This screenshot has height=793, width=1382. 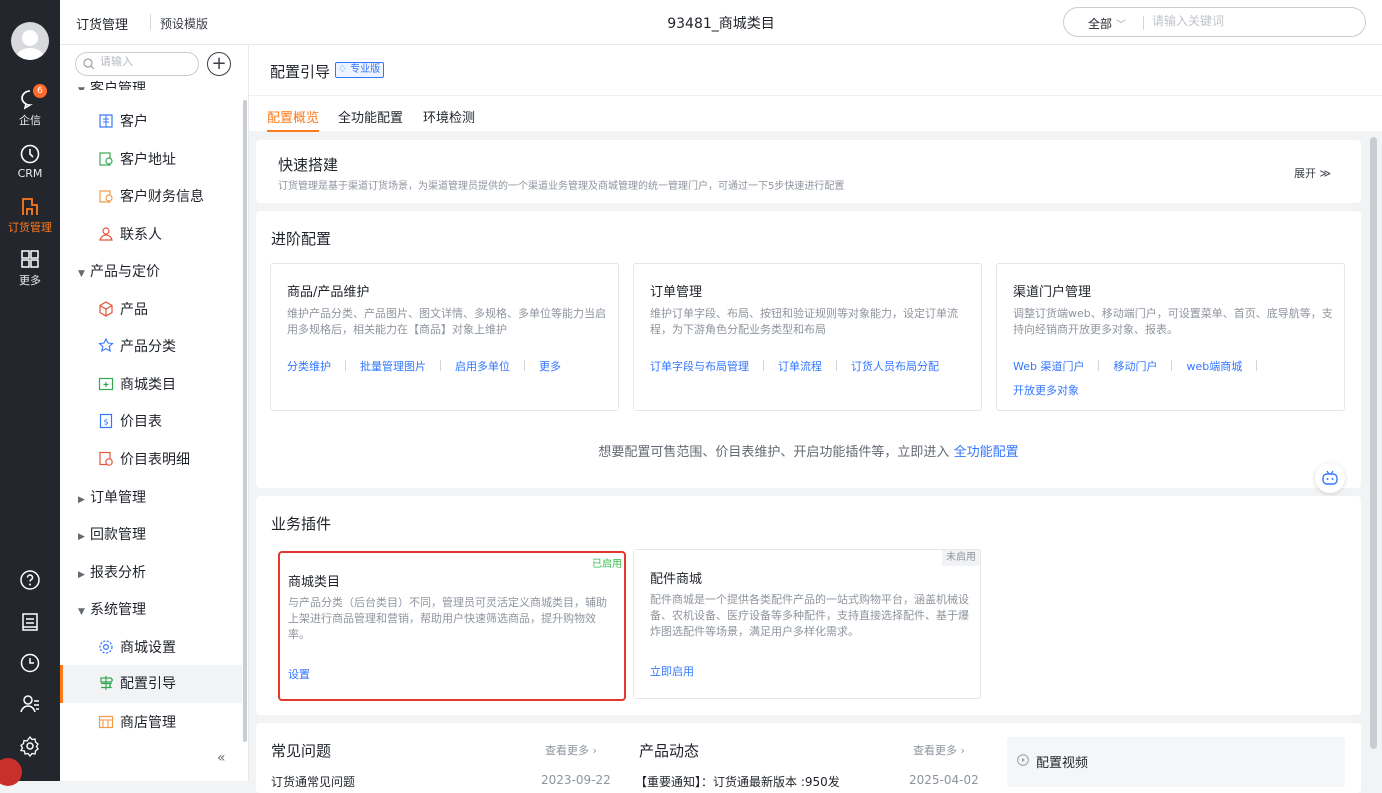 What do you see at coordinates (141, 422) in the screenshot?
I see `sidebar-item-label: 价目表` at bounding box center [141, 422].